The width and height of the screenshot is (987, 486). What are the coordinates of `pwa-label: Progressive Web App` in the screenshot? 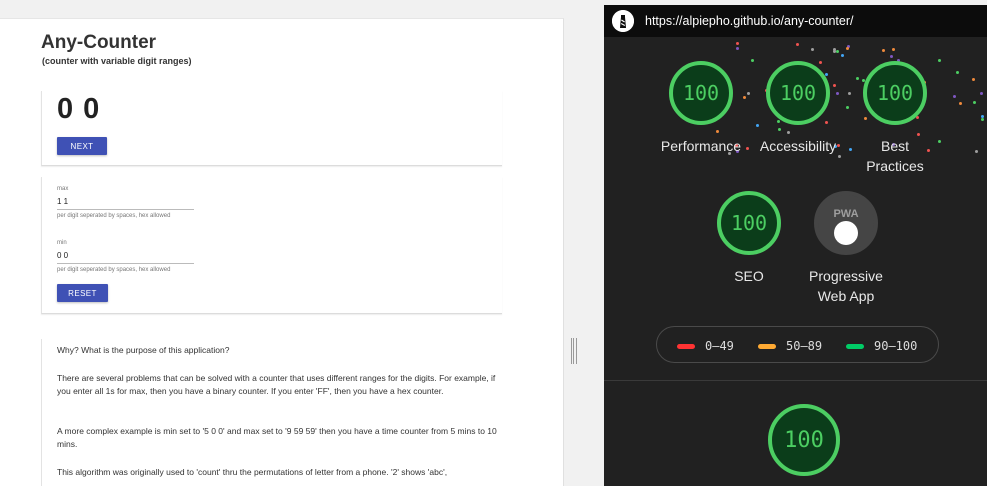 It's located at (846, 286).